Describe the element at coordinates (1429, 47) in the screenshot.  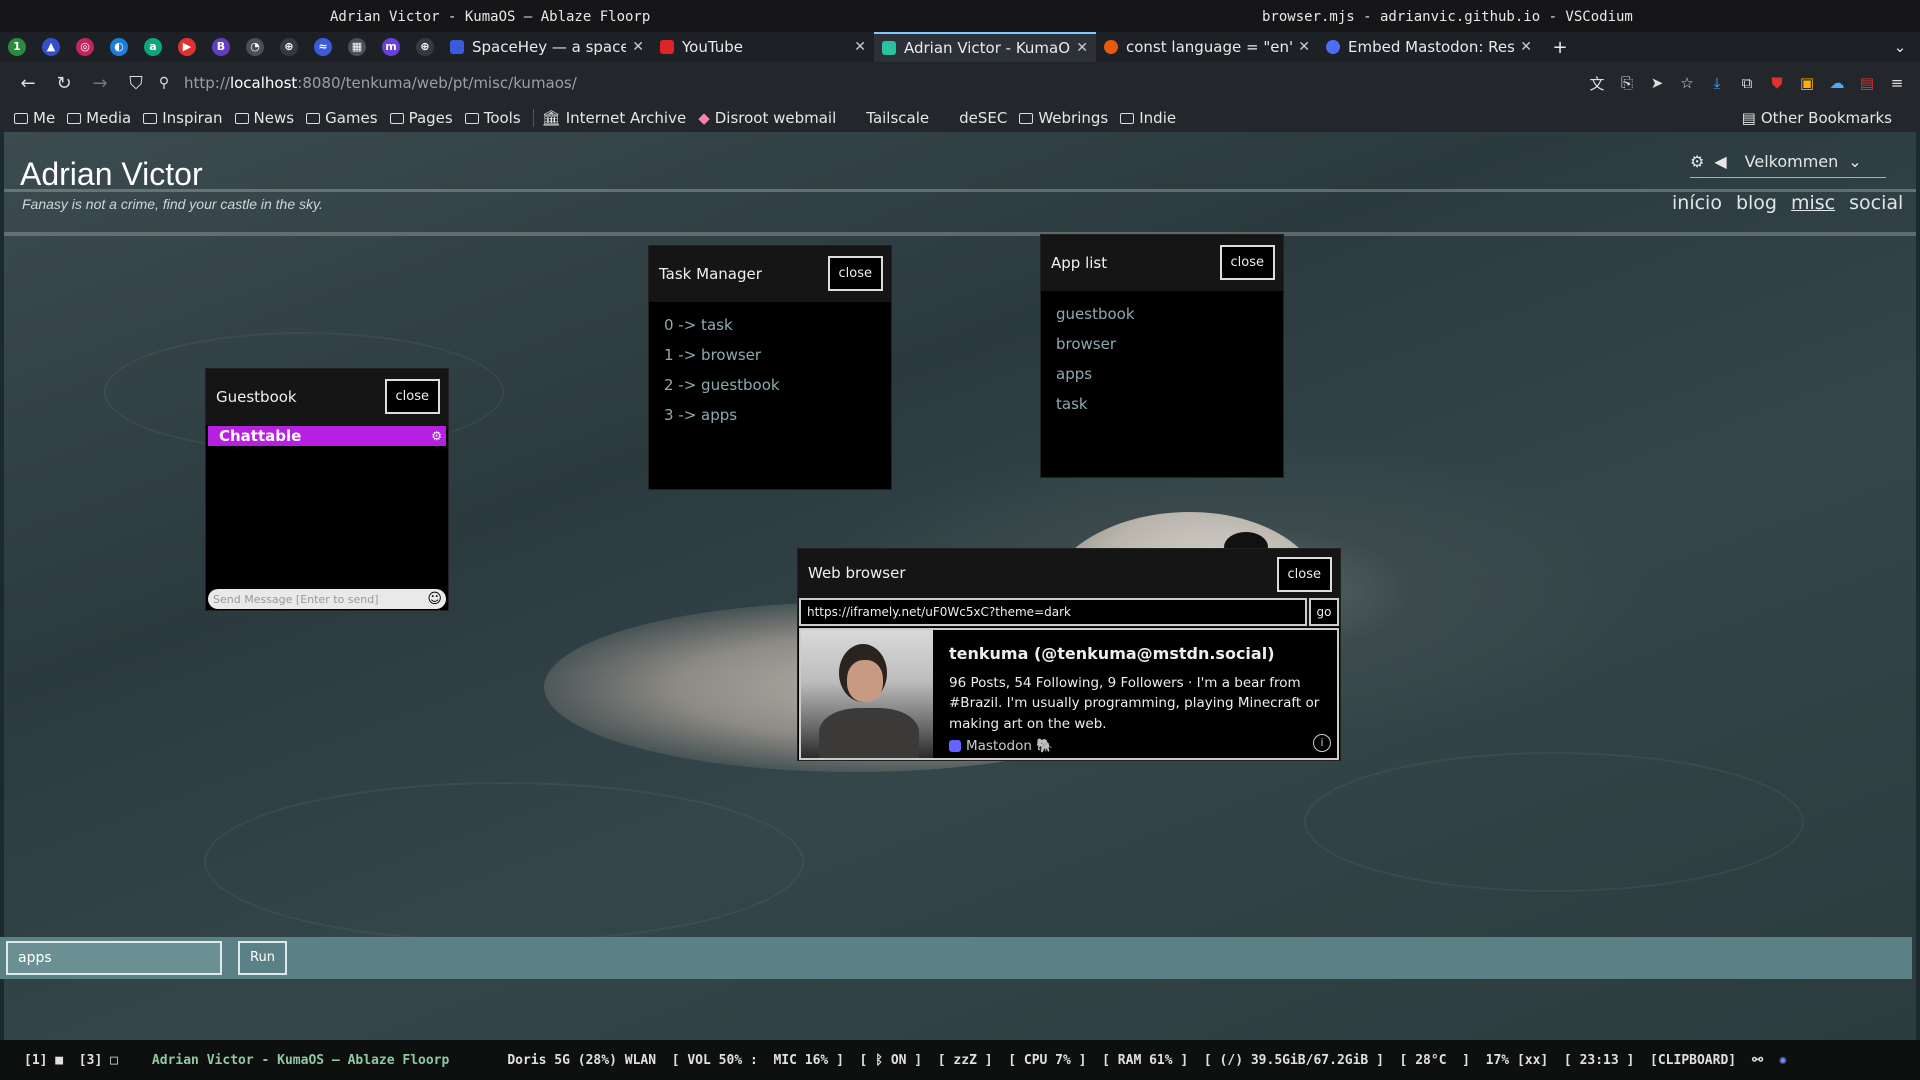
I see `tab-embed-mastodon: Embed Mastodon: Respo✕` at that location.